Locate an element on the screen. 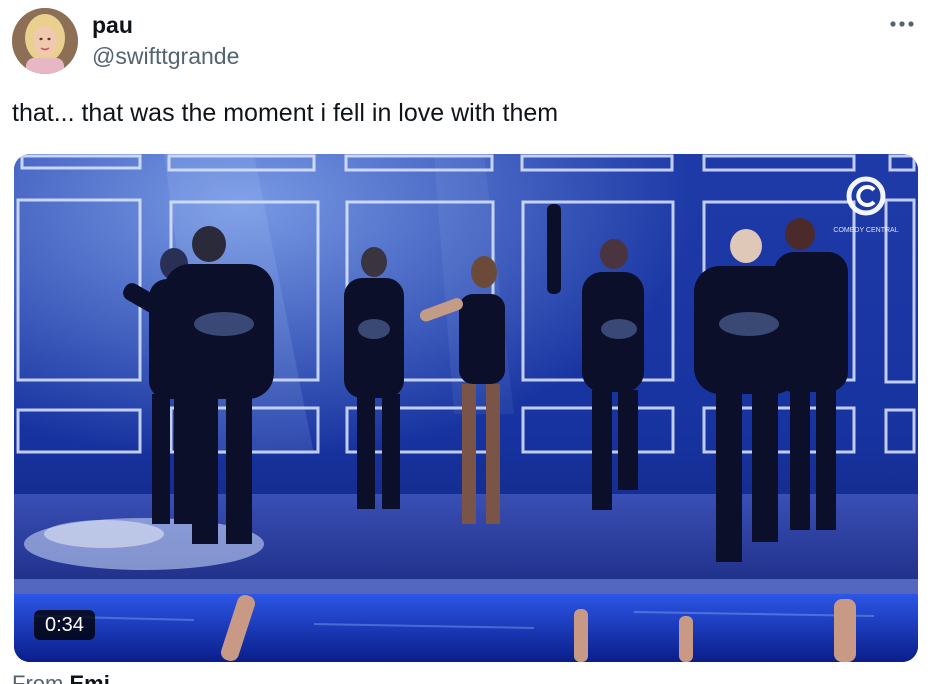  author-name: pau is located at coordinates (112, 25).